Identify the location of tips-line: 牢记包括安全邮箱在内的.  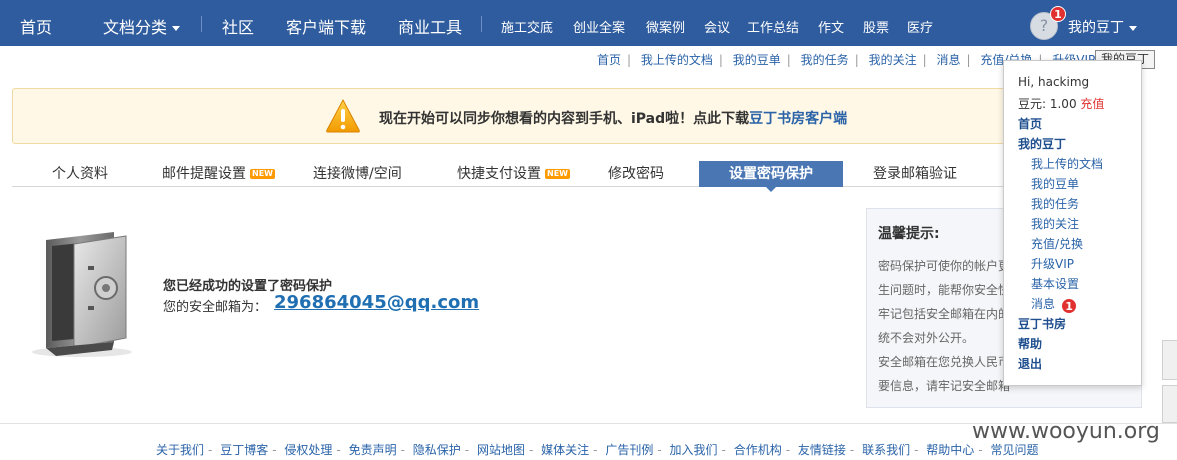
(944, 314).